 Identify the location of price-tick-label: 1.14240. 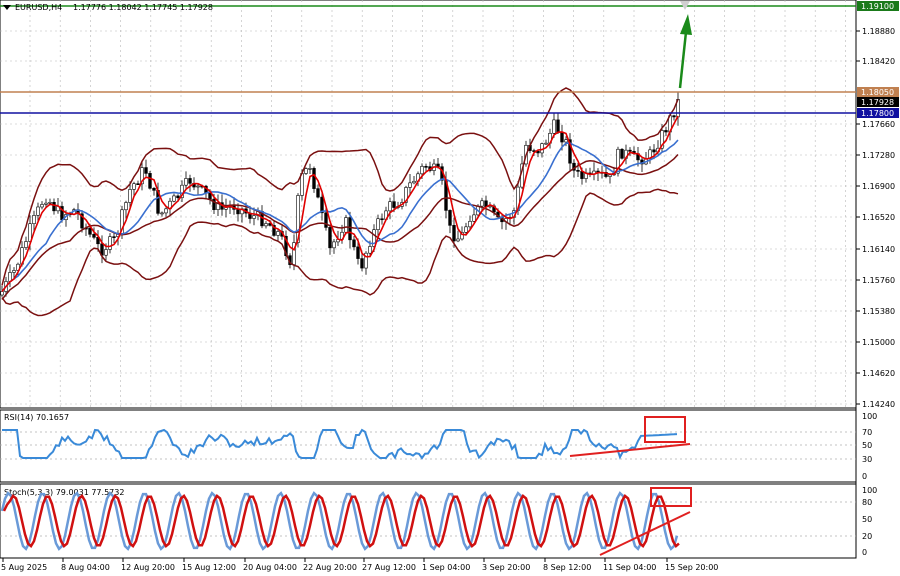
(878, 404).